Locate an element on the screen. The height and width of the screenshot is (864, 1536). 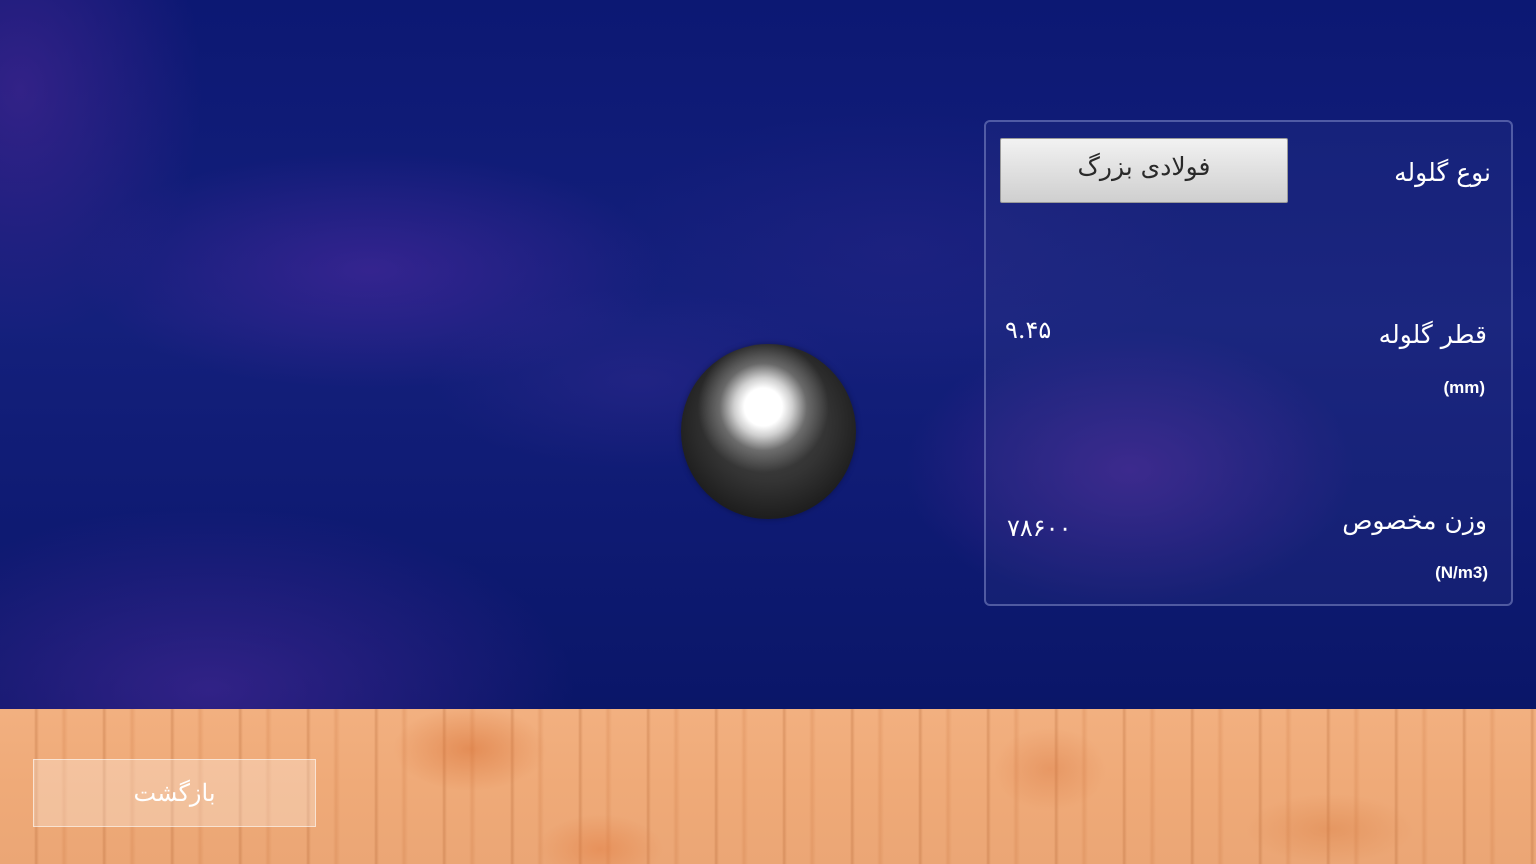
ball-diameter-label: قطر گلوله is located at coordinates (1432, 334).